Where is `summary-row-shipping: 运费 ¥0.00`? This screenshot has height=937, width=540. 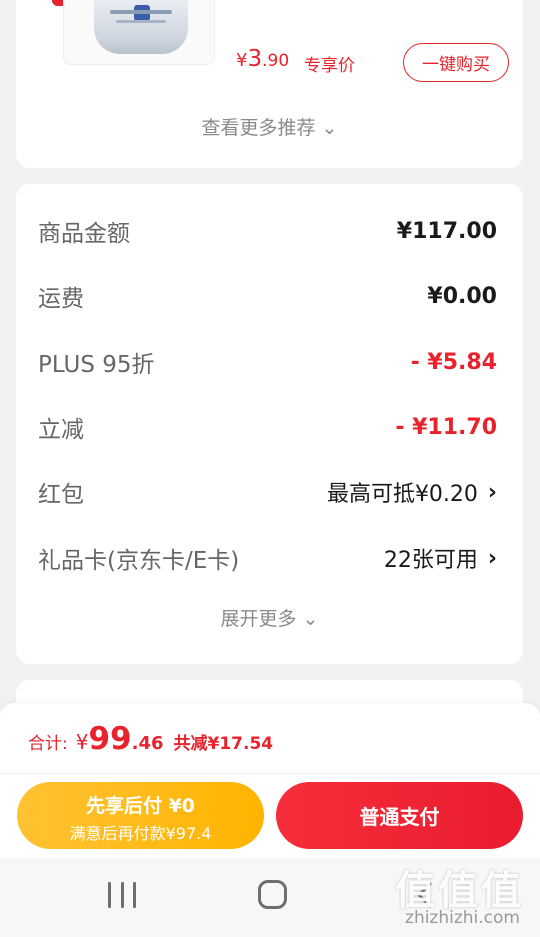
summary-row-shipping: 运费 ¥0.00 is located at coordinates (267, 296).